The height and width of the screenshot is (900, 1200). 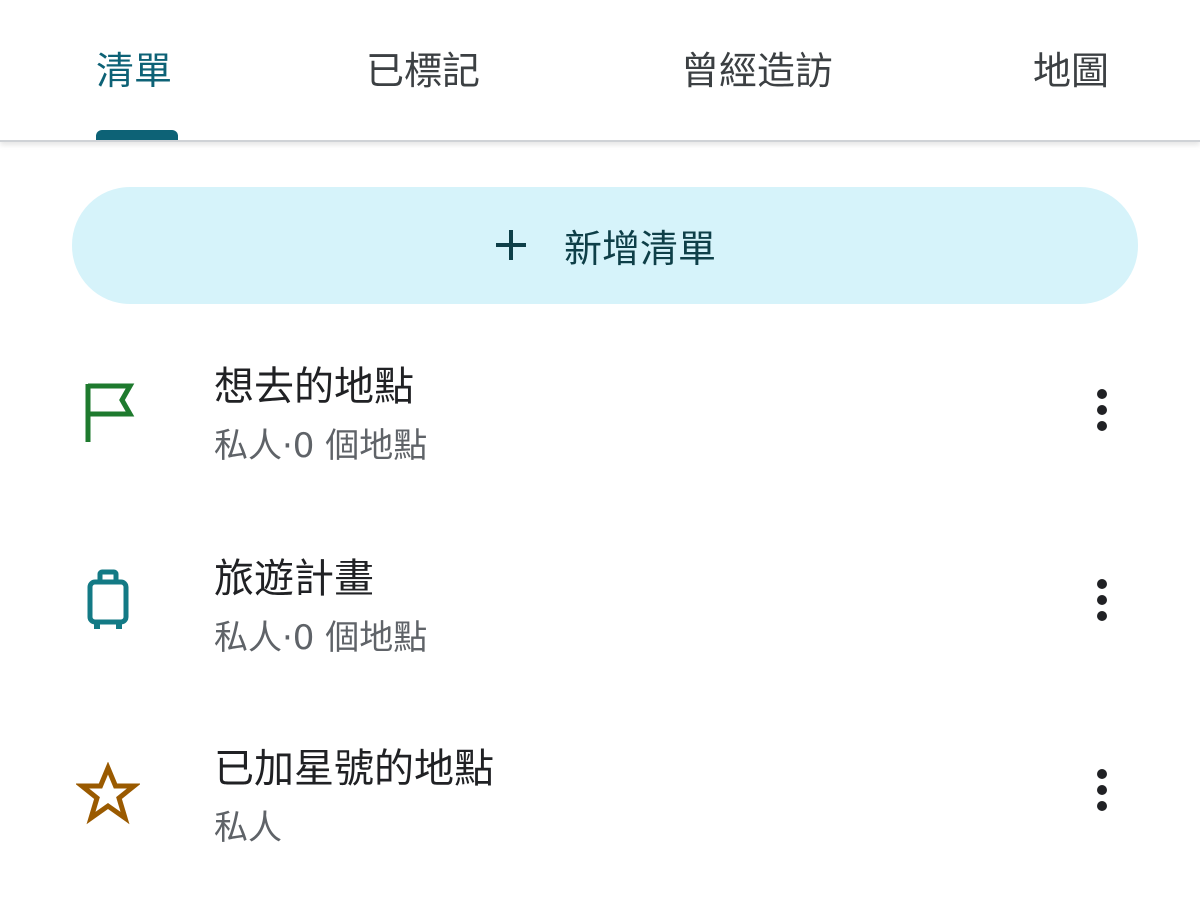 What do you see at coordinates (108, 793) in the screenshot?
I see `star-icon` at bounding box center [108, 793].